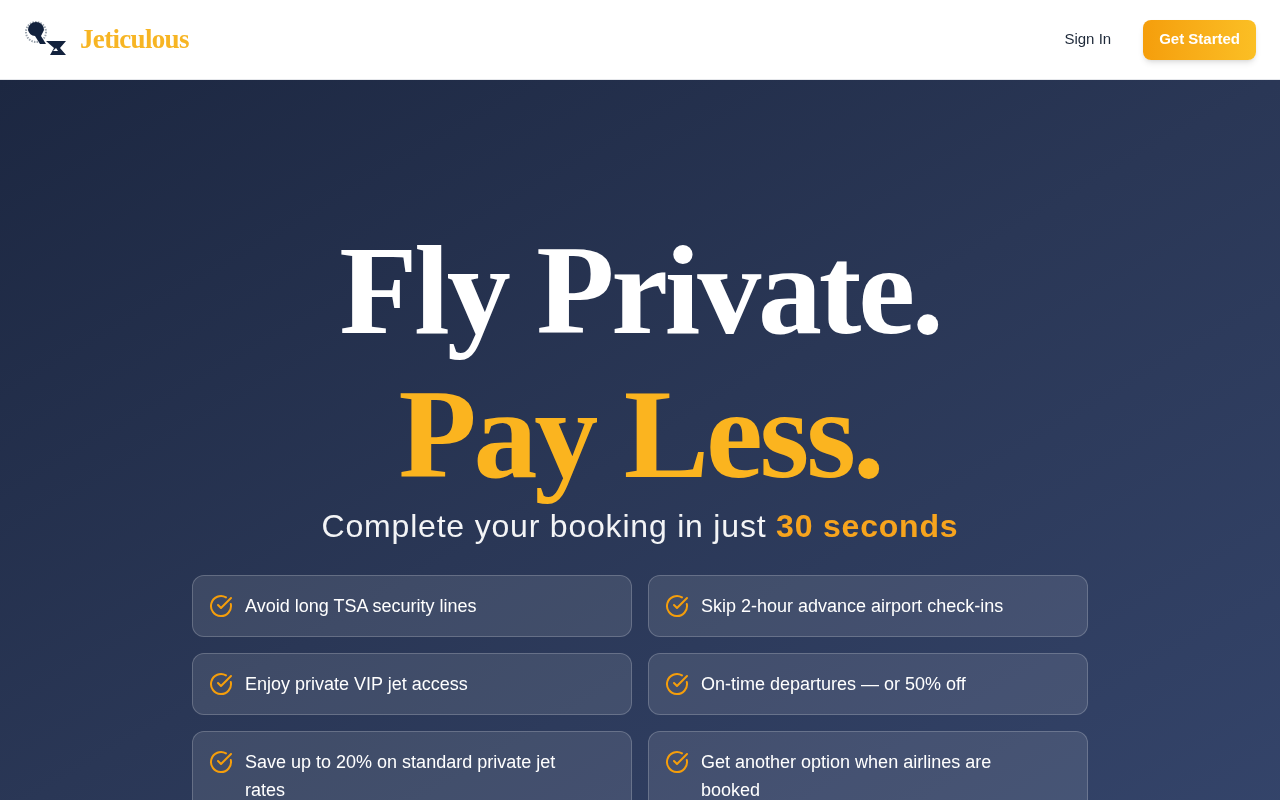  I want to click on headline-accent: Pay Less., so click(640, 434).